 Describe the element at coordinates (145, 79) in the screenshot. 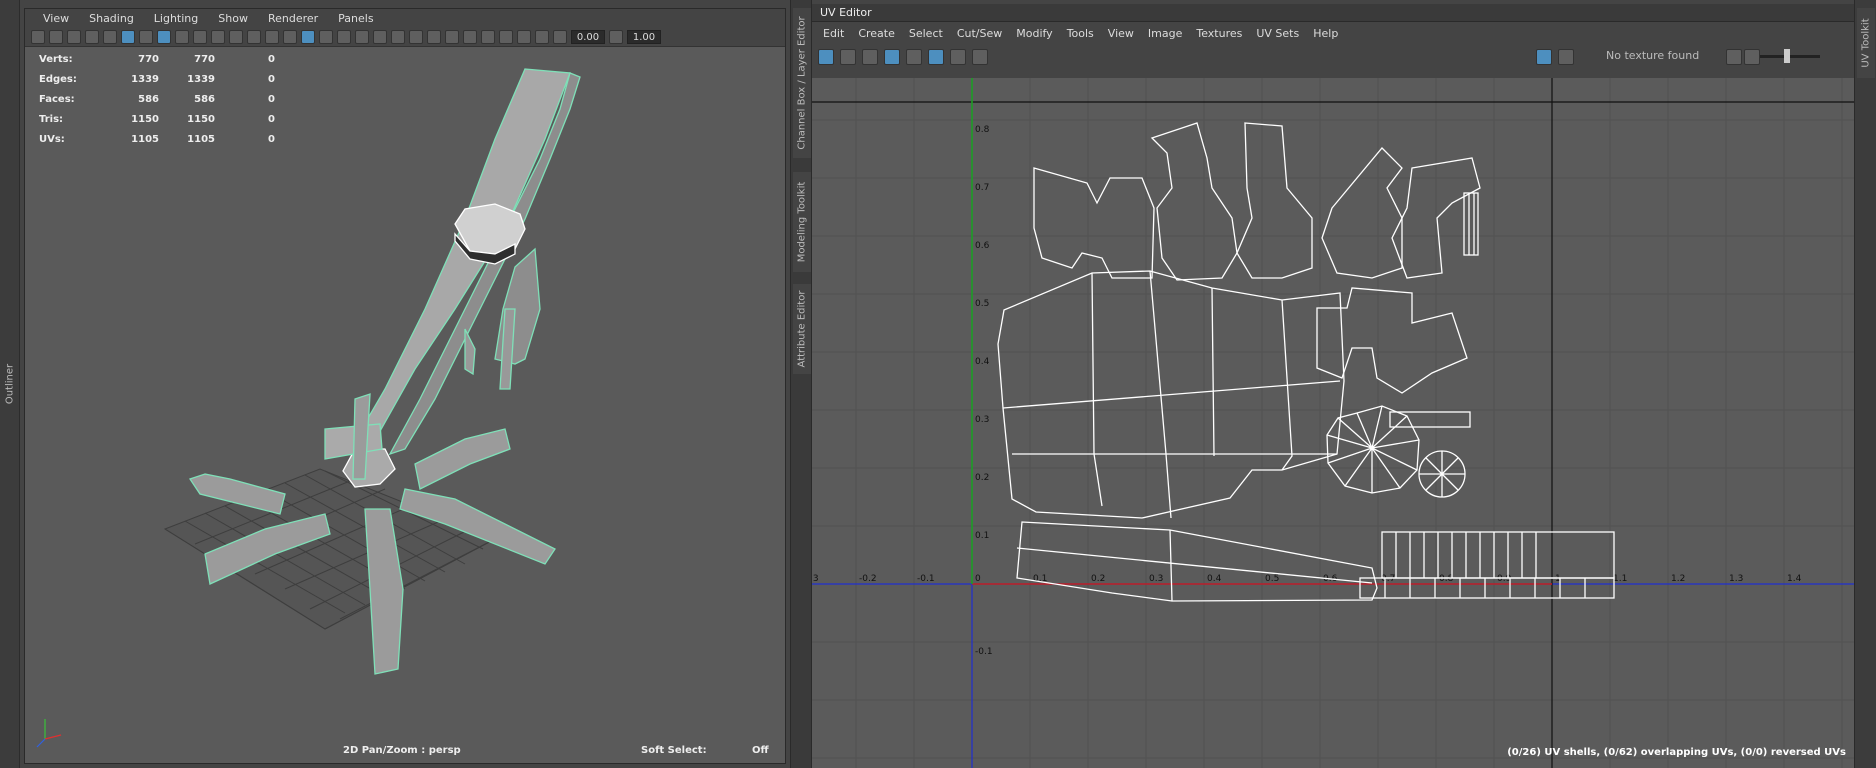

I see `hud-value: 1339` at that location.